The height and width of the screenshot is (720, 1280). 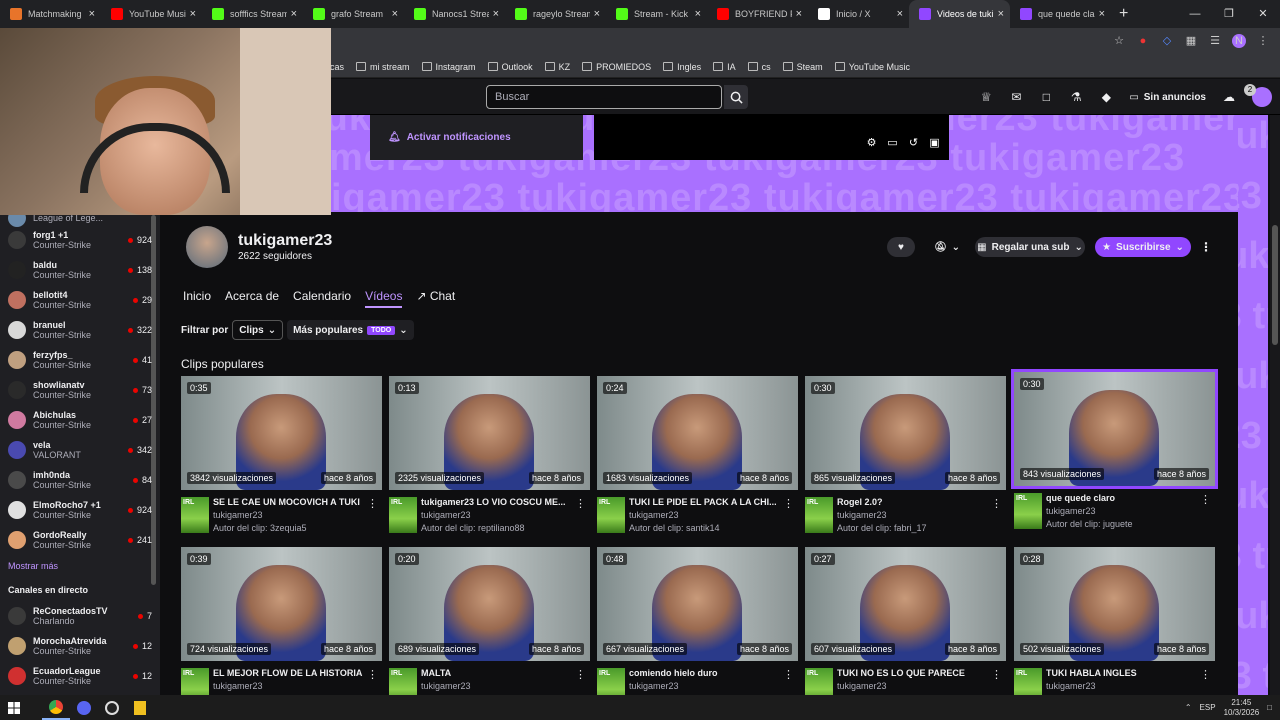 I want to click on clip-title: TUKI NO ES LO QUE PARECE, so click(x=913, y=673).